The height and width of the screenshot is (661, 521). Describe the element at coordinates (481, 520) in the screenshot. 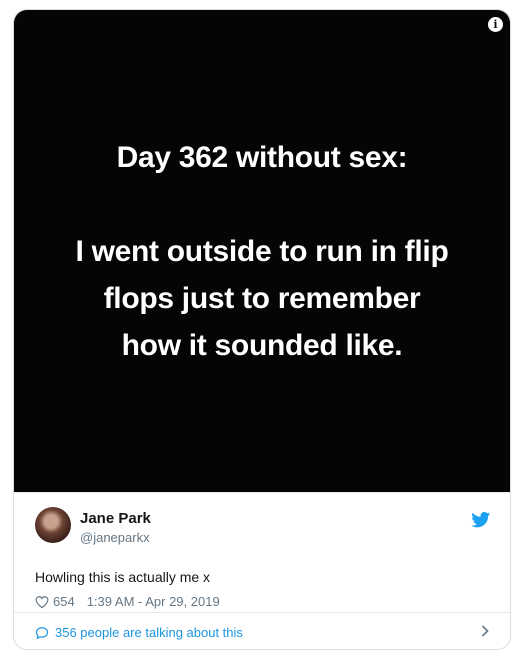

I see `twitter-bird-icon` at that location.